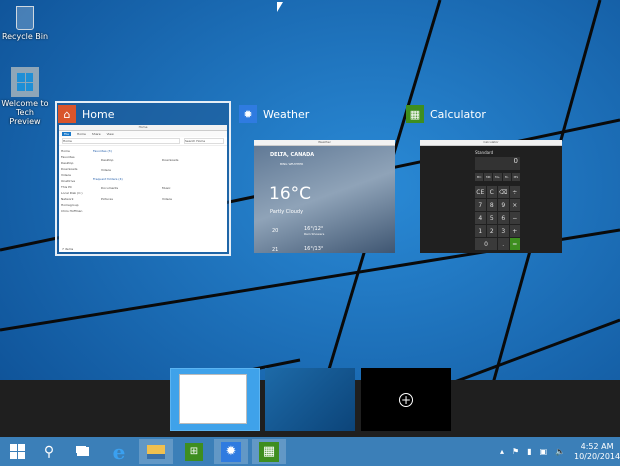  I want to click on calc-key: 2, so click(491, 231).